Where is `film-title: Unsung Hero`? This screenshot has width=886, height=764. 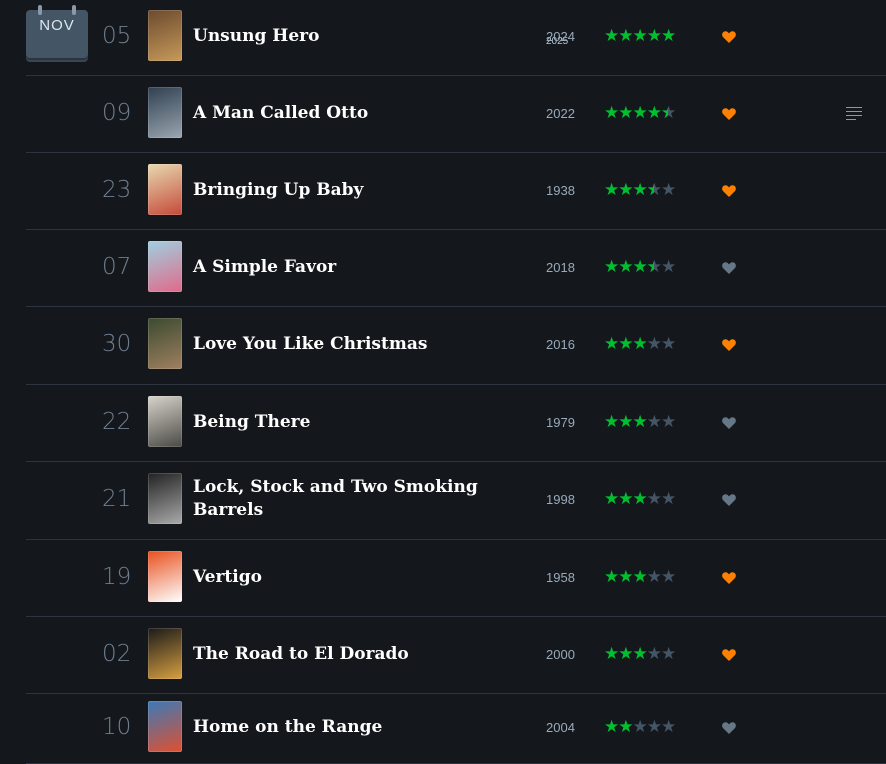 film-title: Unsung Hero is located at coordinates (343, 36).